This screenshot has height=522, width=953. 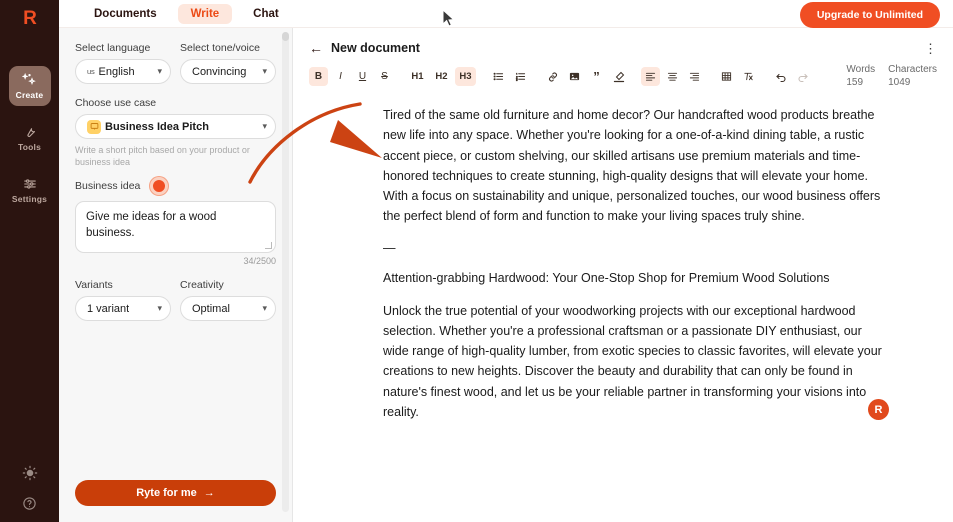 What do you see at coordinates (29, 261) in the screenshot?
I see `left-nav-rail: R Create Tools Settings` at bounding box center [29, 261].